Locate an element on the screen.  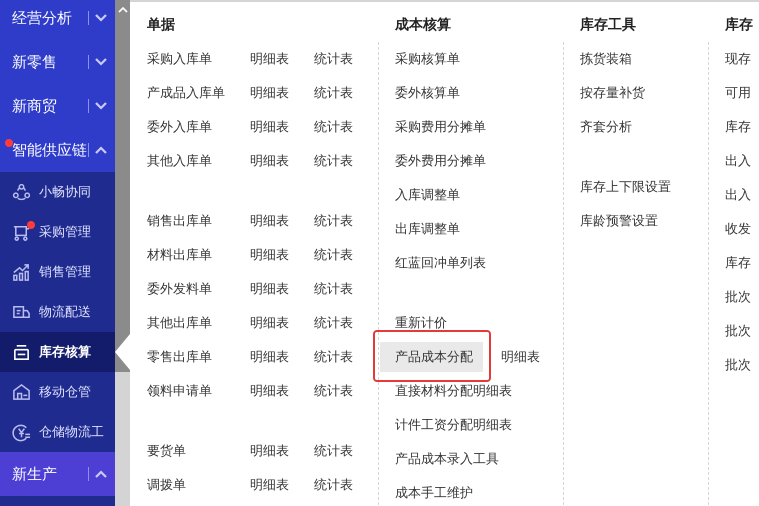
sidebar-section: 智能供应链 is located at coordinates (57, 150).